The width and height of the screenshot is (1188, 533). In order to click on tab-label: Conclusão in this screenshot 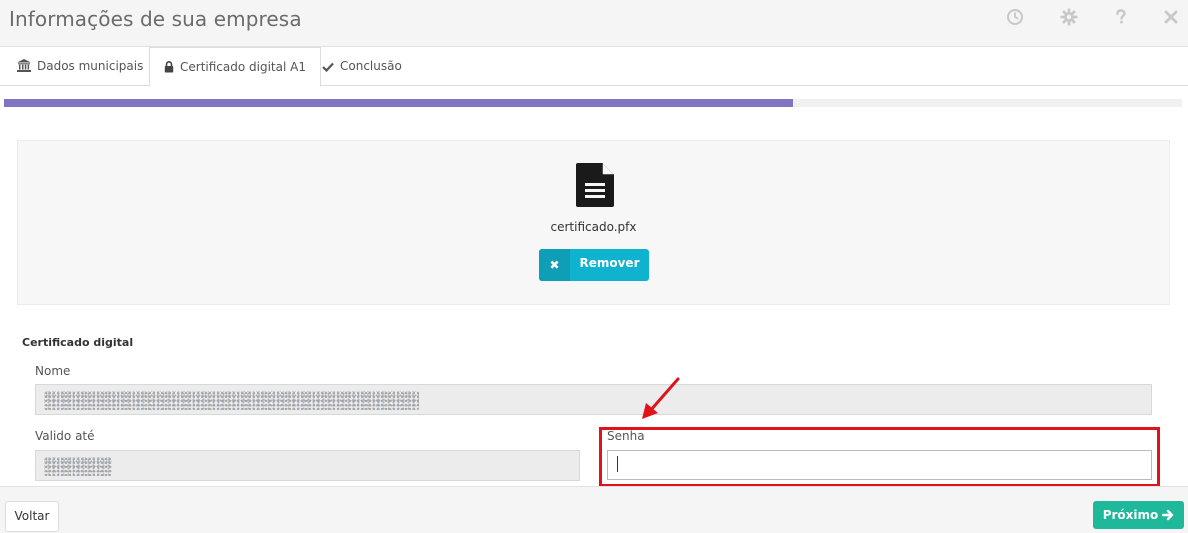, I will do `click(371, 66)`.